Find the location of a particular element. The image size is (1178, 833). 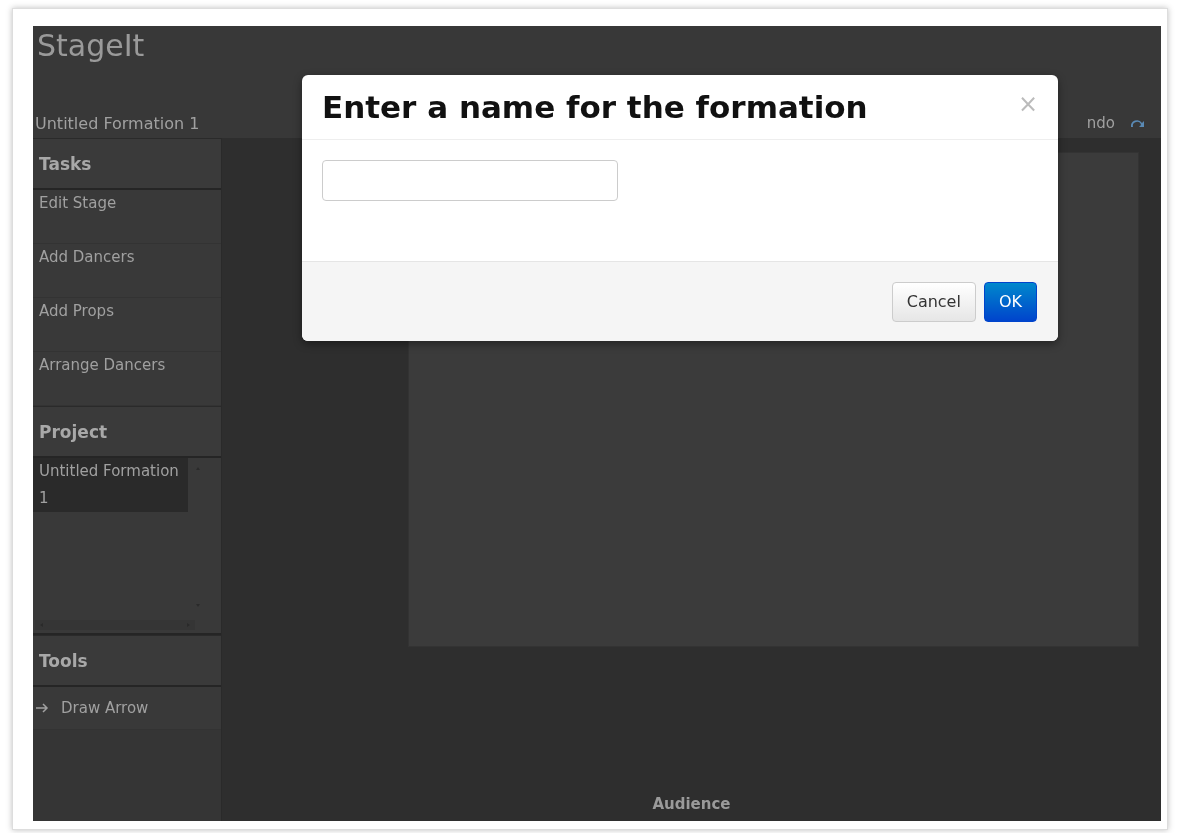

section-heading: Tools is located at coordinates (127, 661).